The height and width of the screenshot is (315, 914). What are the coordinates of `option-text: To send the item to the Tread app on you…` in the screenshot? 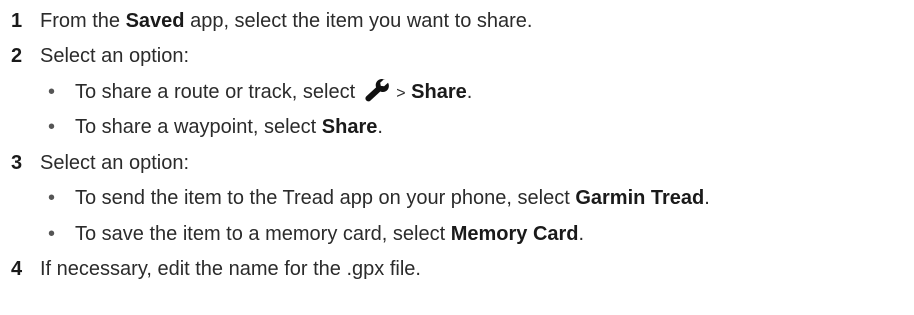 It's located at (392, 198).